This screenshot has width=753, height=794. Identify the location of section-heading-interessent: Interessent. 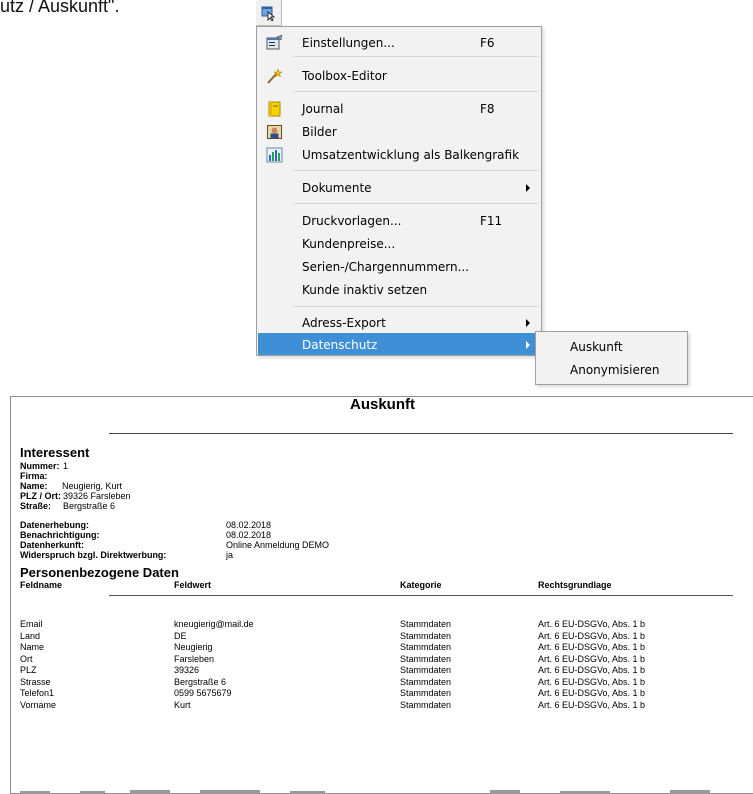
(55, 452).